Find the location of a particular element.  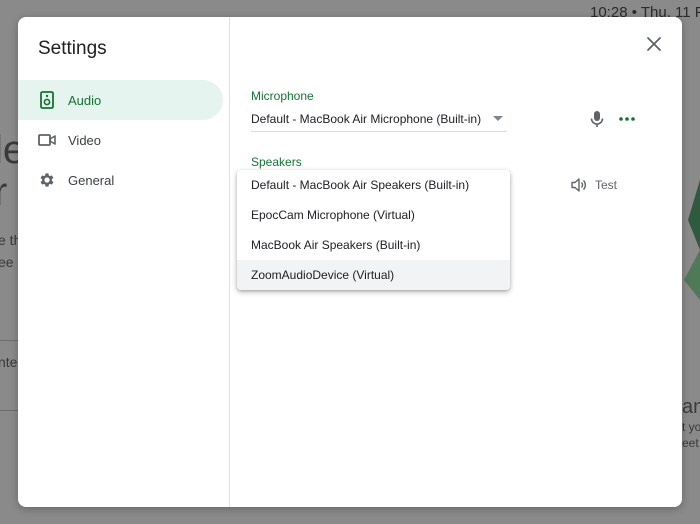

more-horizontal-icon is located at coordinates (627, 119).